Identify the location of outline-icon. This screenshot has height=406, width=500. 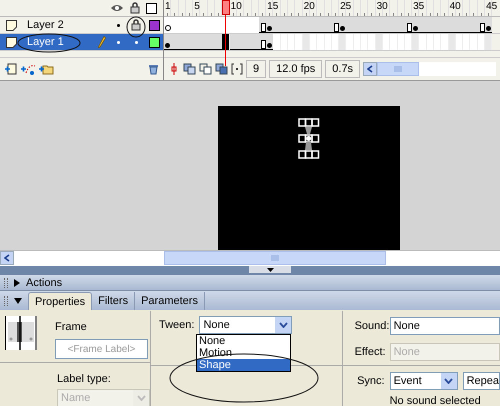
(151, 8).